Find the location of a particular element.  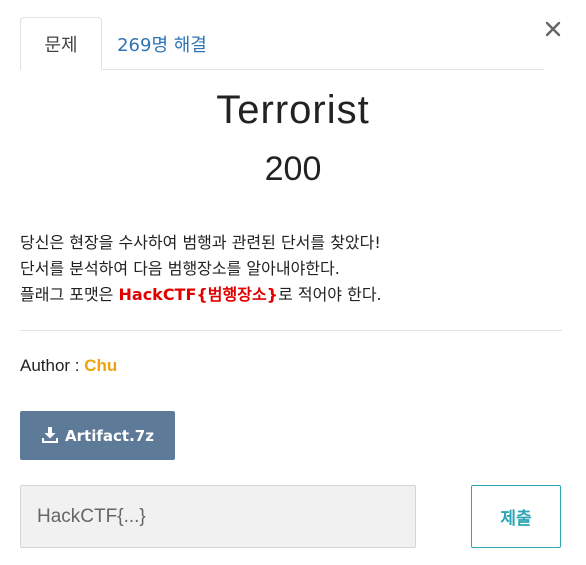

flag-format-highlight: HackCTF{범행장소} is located at coordinates (198, 294).